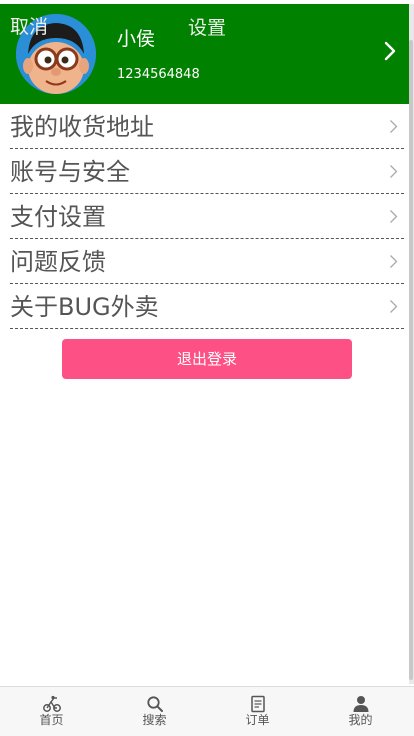 This screenshot has width=414, height=736. I want to click on menu-item-feedback: 问题反馈, so click(207, 261).